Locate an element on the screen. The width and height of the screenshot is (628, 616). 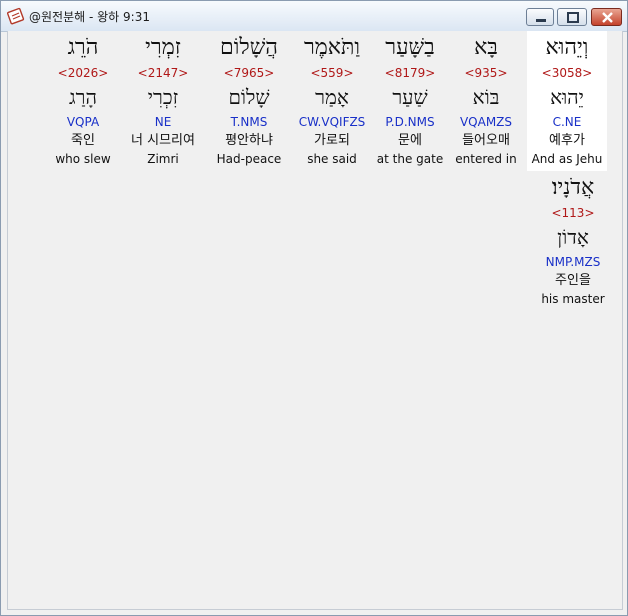
english-gloss: Had-peace is located at coordinates (249, 159).